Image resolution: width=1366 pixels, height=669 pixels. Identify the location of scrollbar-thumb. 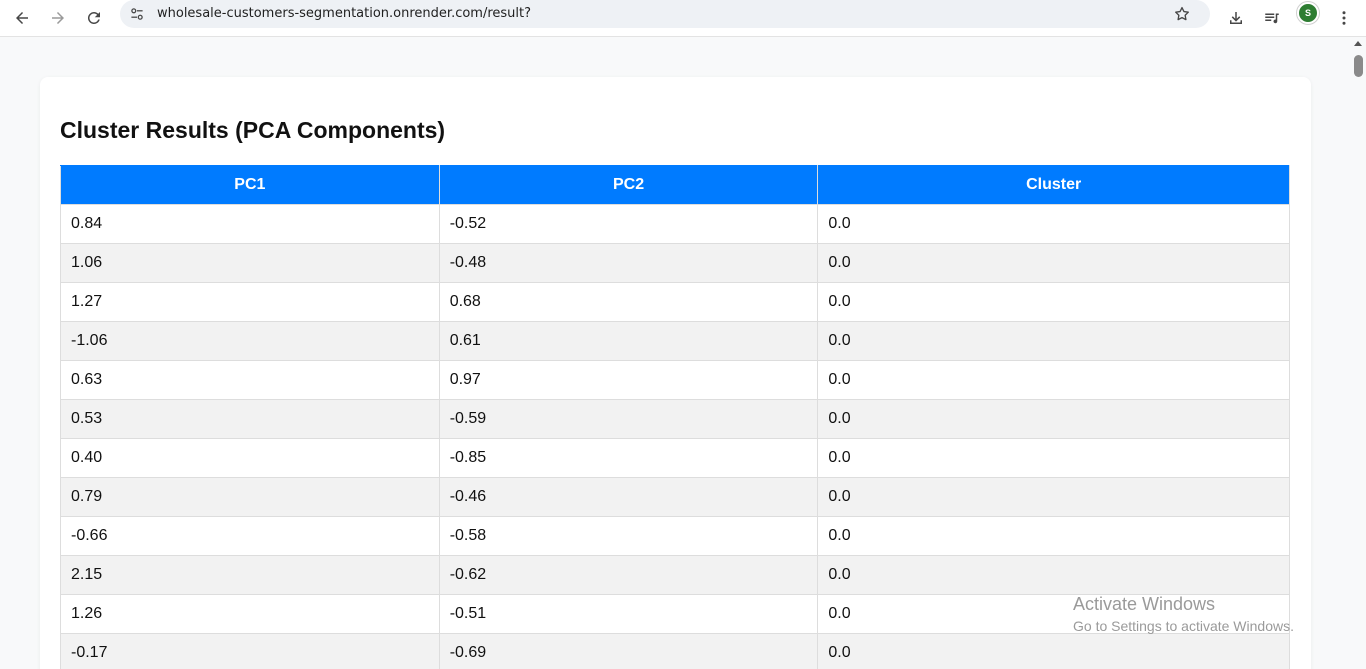
(1358, 66).